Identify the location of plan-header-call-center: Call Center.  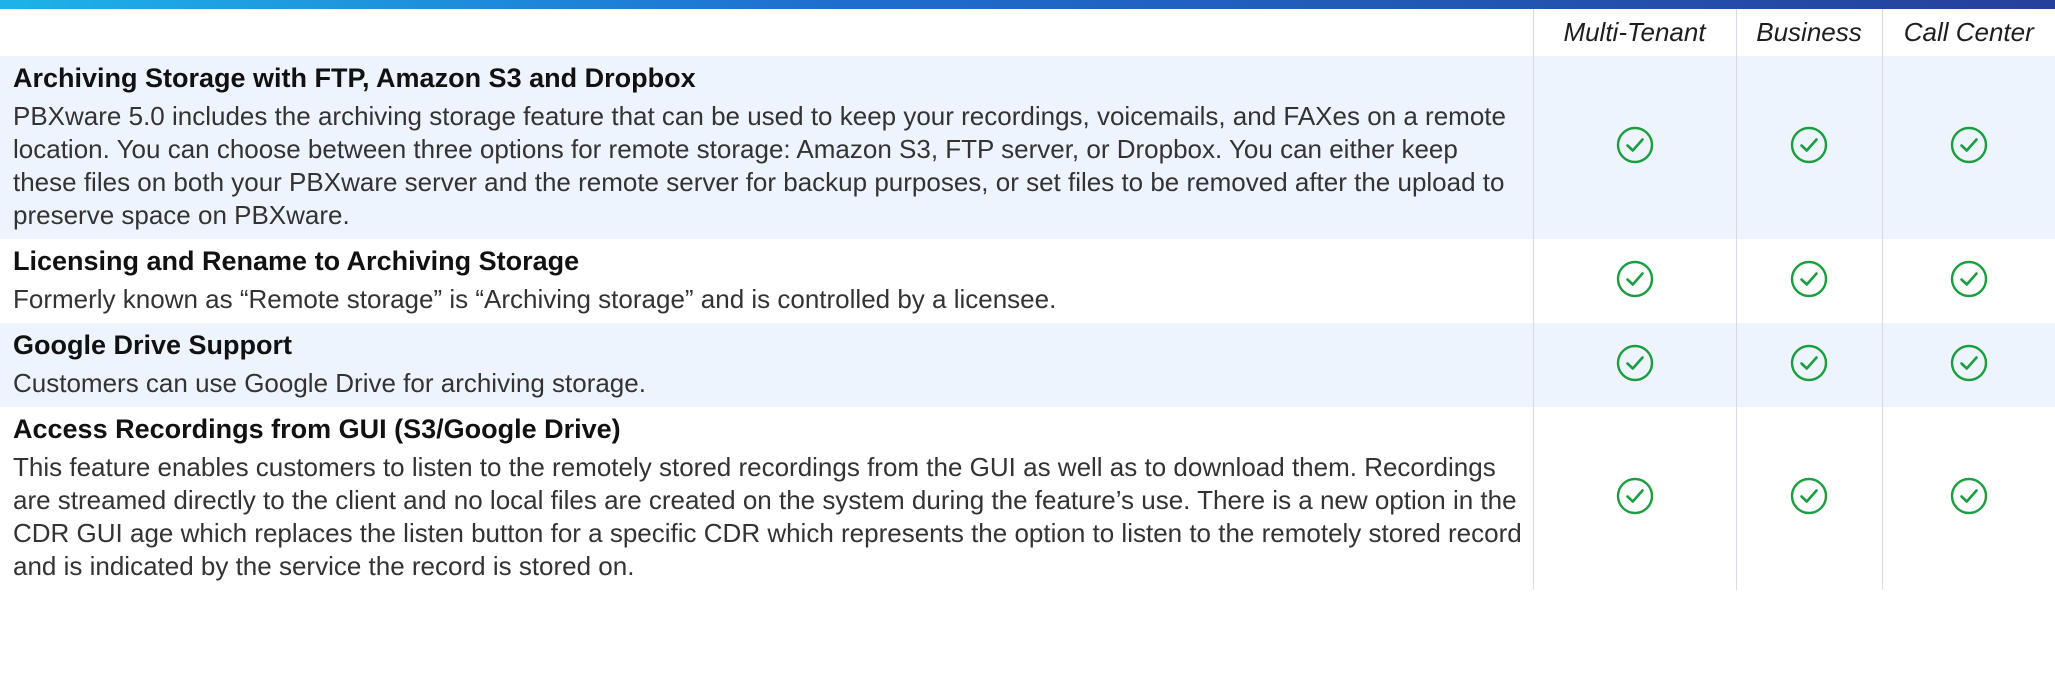
(1968, 32).